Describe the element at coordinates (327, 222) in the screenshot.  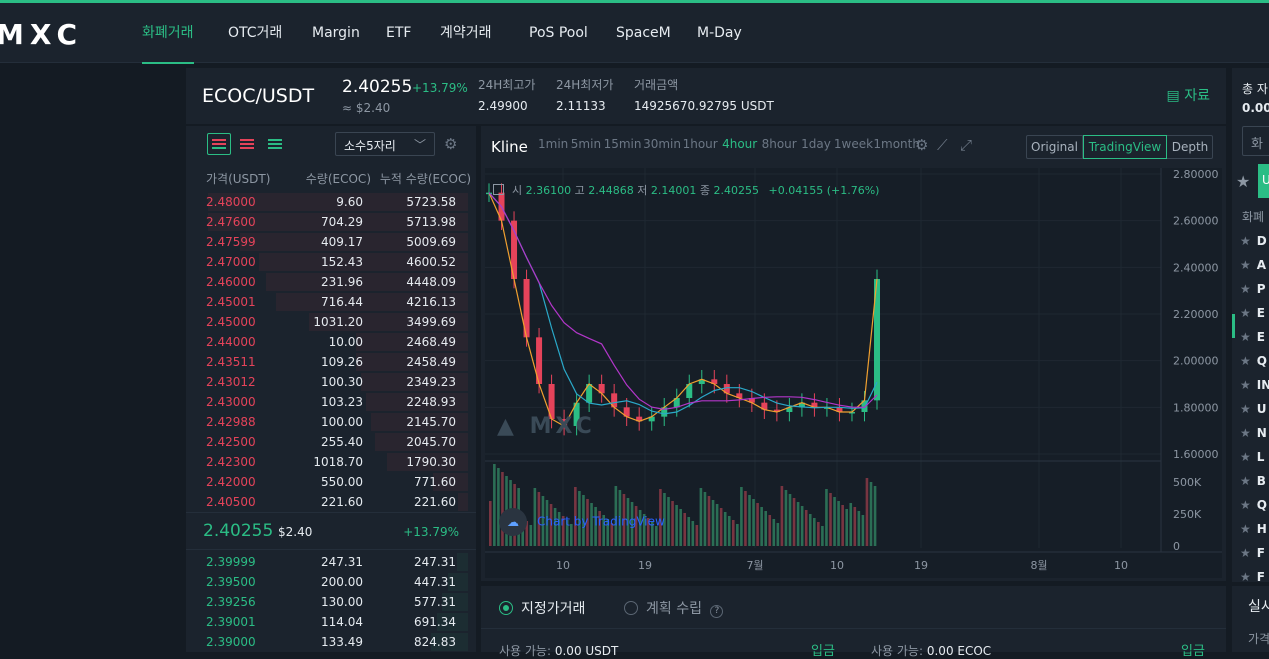
I see `ask-row: 2.47600 704.29 5713.98` at that location.